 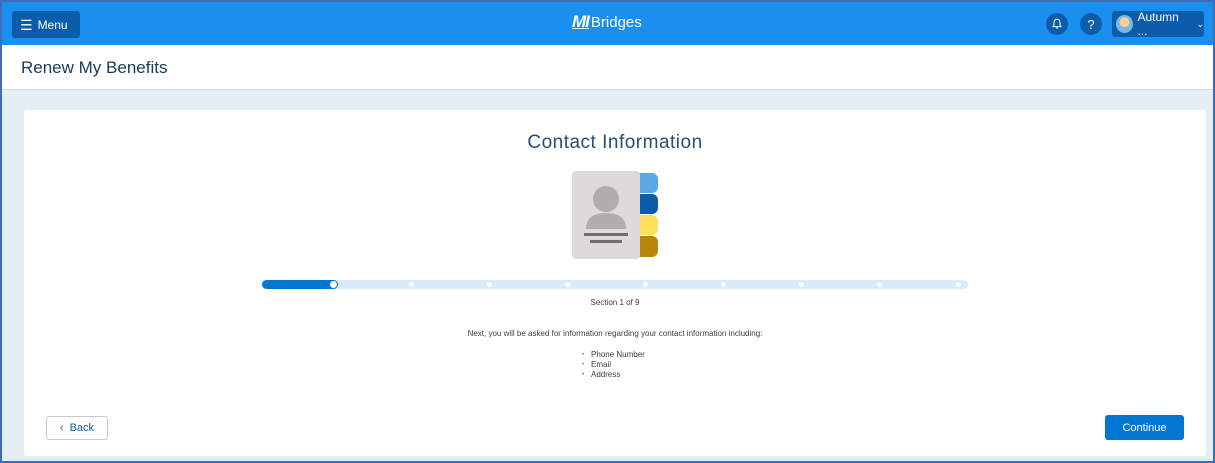 What do you see at coordinates (615, 302) in the screenshot?
I see `section-counter: Section 1 of 9` at bounding box center [615, 302].